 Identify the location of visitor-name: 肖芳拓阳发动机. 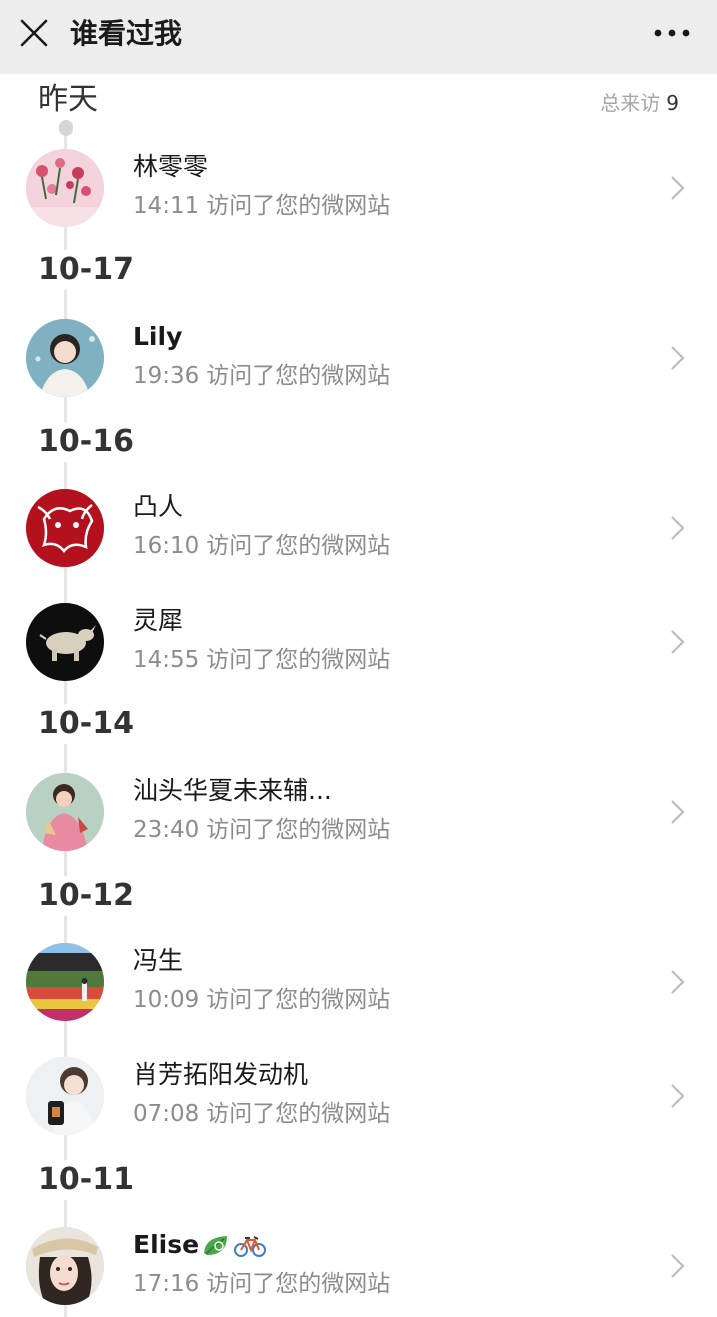
(221, 1074).